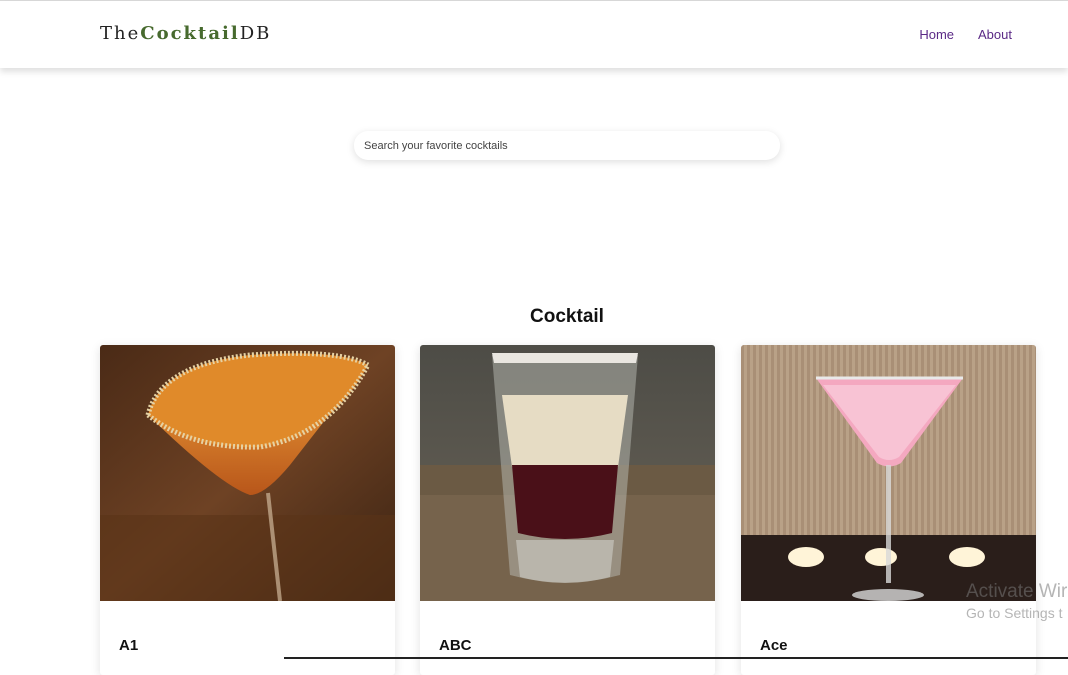 The image size is (1068, 675). I want to click on cocktail-name: ABC, so click(455, 645).